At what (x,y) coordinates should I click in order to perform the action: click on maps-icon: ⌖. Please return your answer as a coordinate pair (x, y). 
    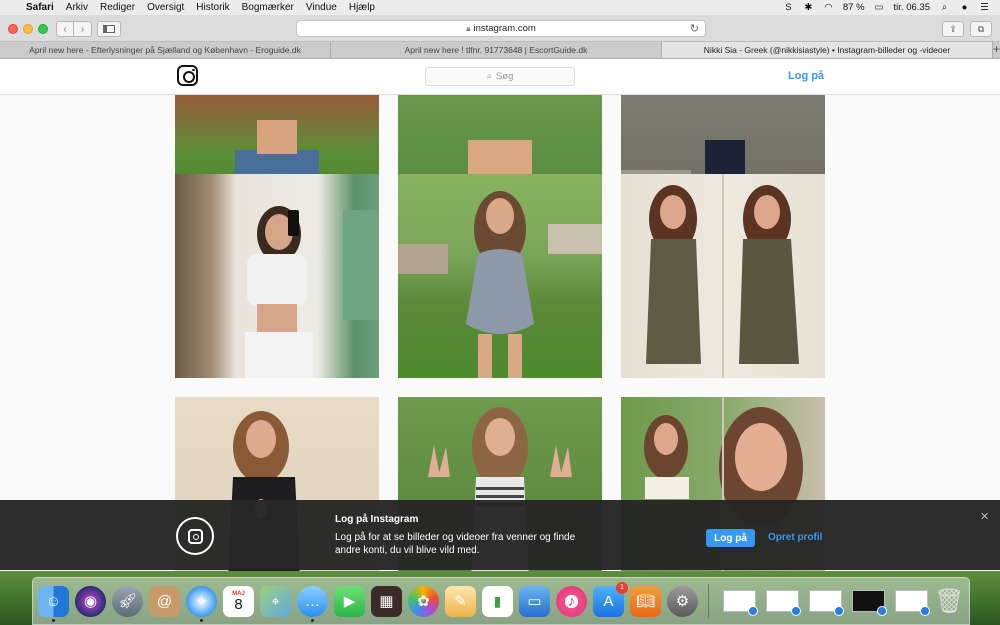
    Looking at the image, I should click on (275, 601).